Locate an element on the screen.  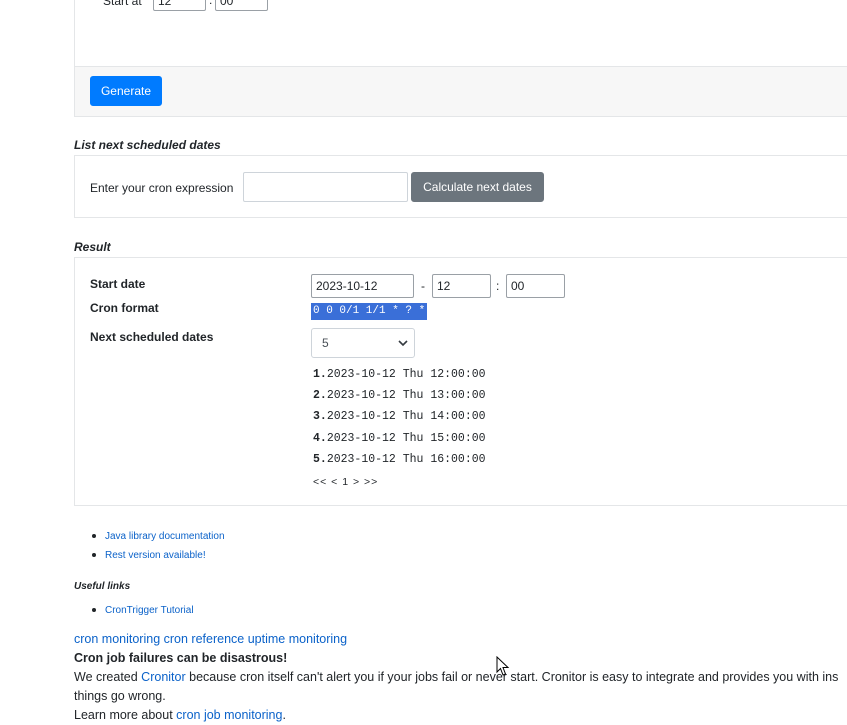
chevron-down-icon is located at coordinates (403, 342).